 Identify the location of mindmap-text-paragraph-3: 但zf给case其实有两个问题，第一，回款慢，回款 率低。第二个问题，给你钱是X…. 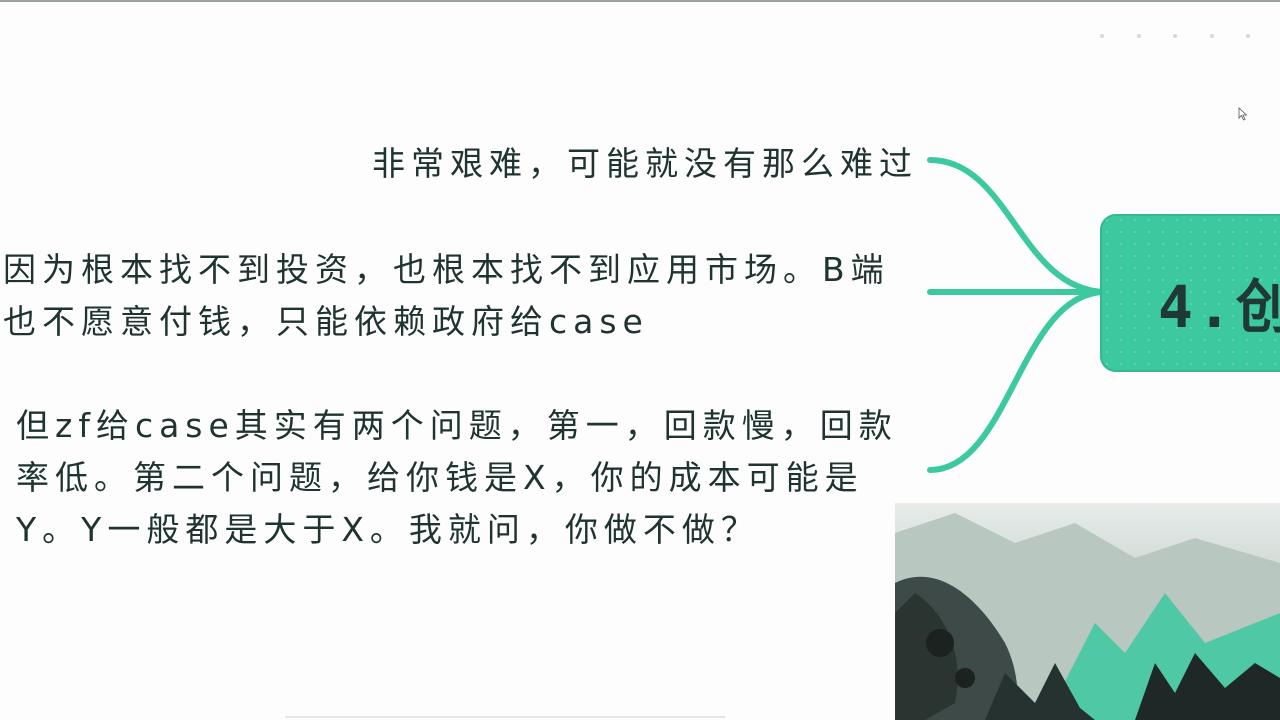
(457, 478).